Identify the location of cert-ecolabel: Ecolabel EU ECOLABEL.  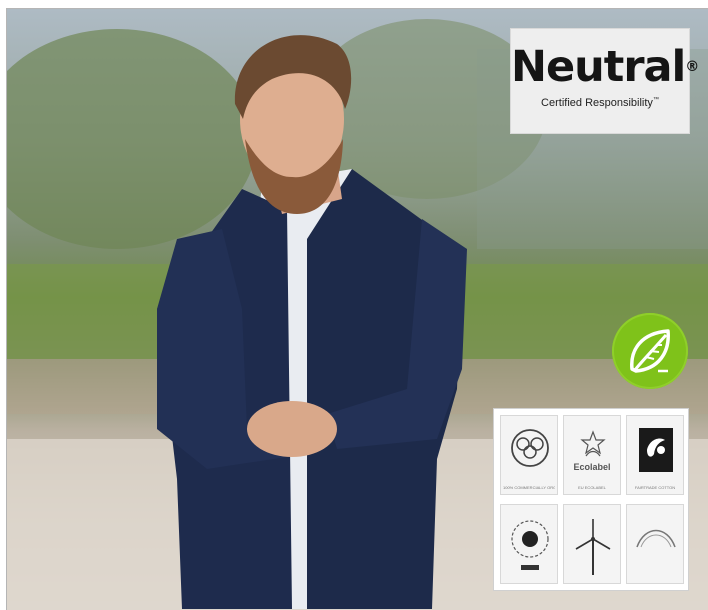
(592, 455).